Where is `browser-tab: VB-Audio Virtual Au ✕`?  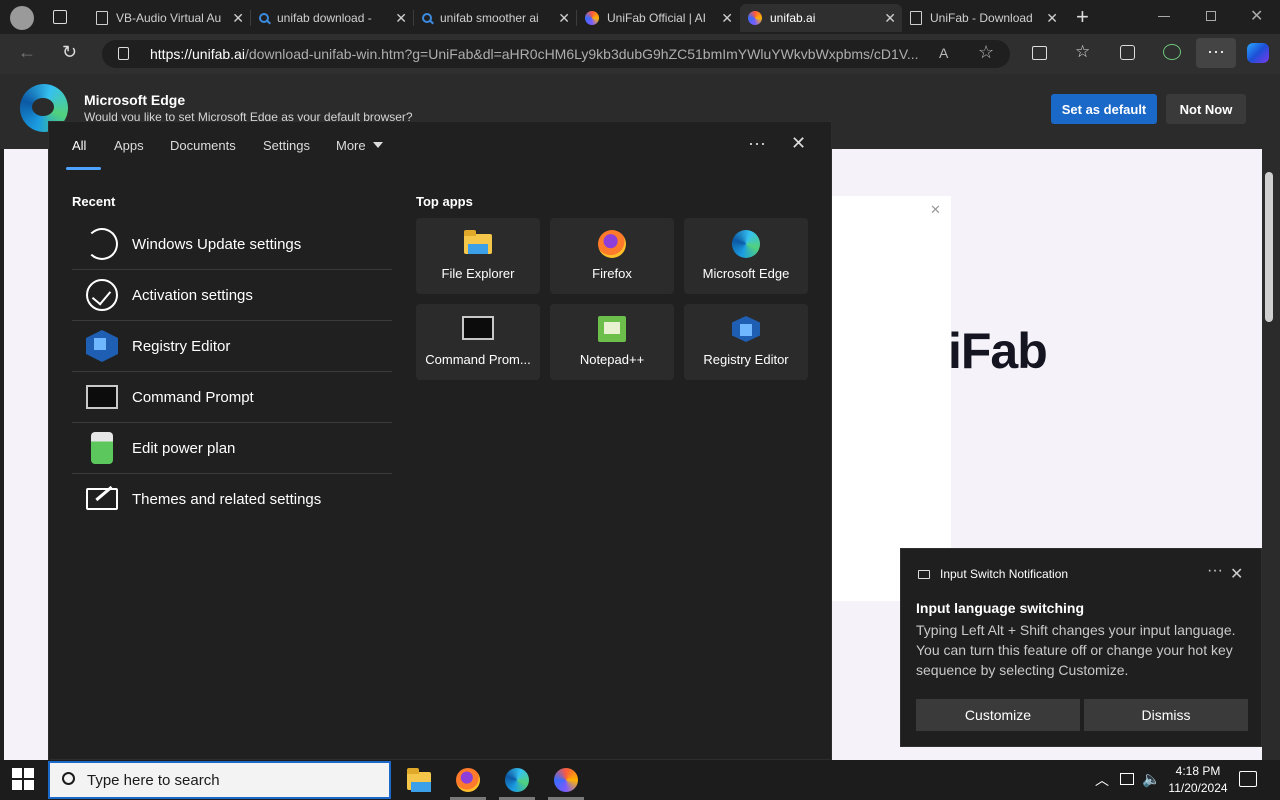 browser-tab: VB-Audio Virtual Au ✕ is located at coordinates (169, 18).